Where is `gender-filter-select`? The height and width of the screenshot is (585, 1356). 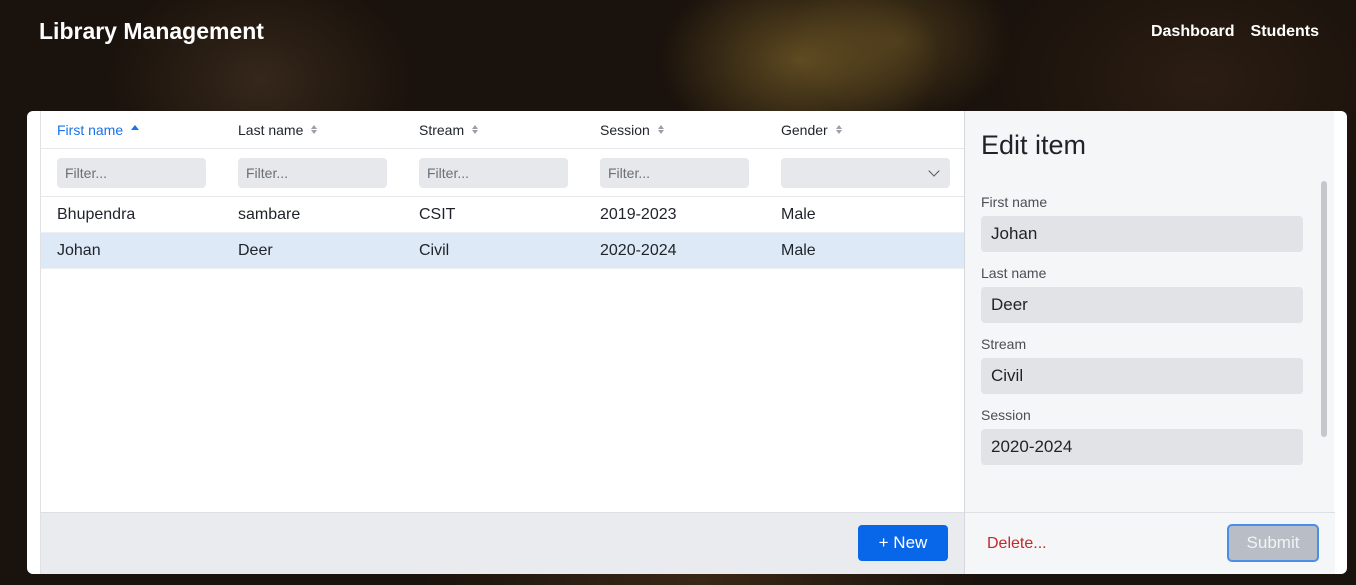 gender-filter-select is located at coordinates (865, 172).